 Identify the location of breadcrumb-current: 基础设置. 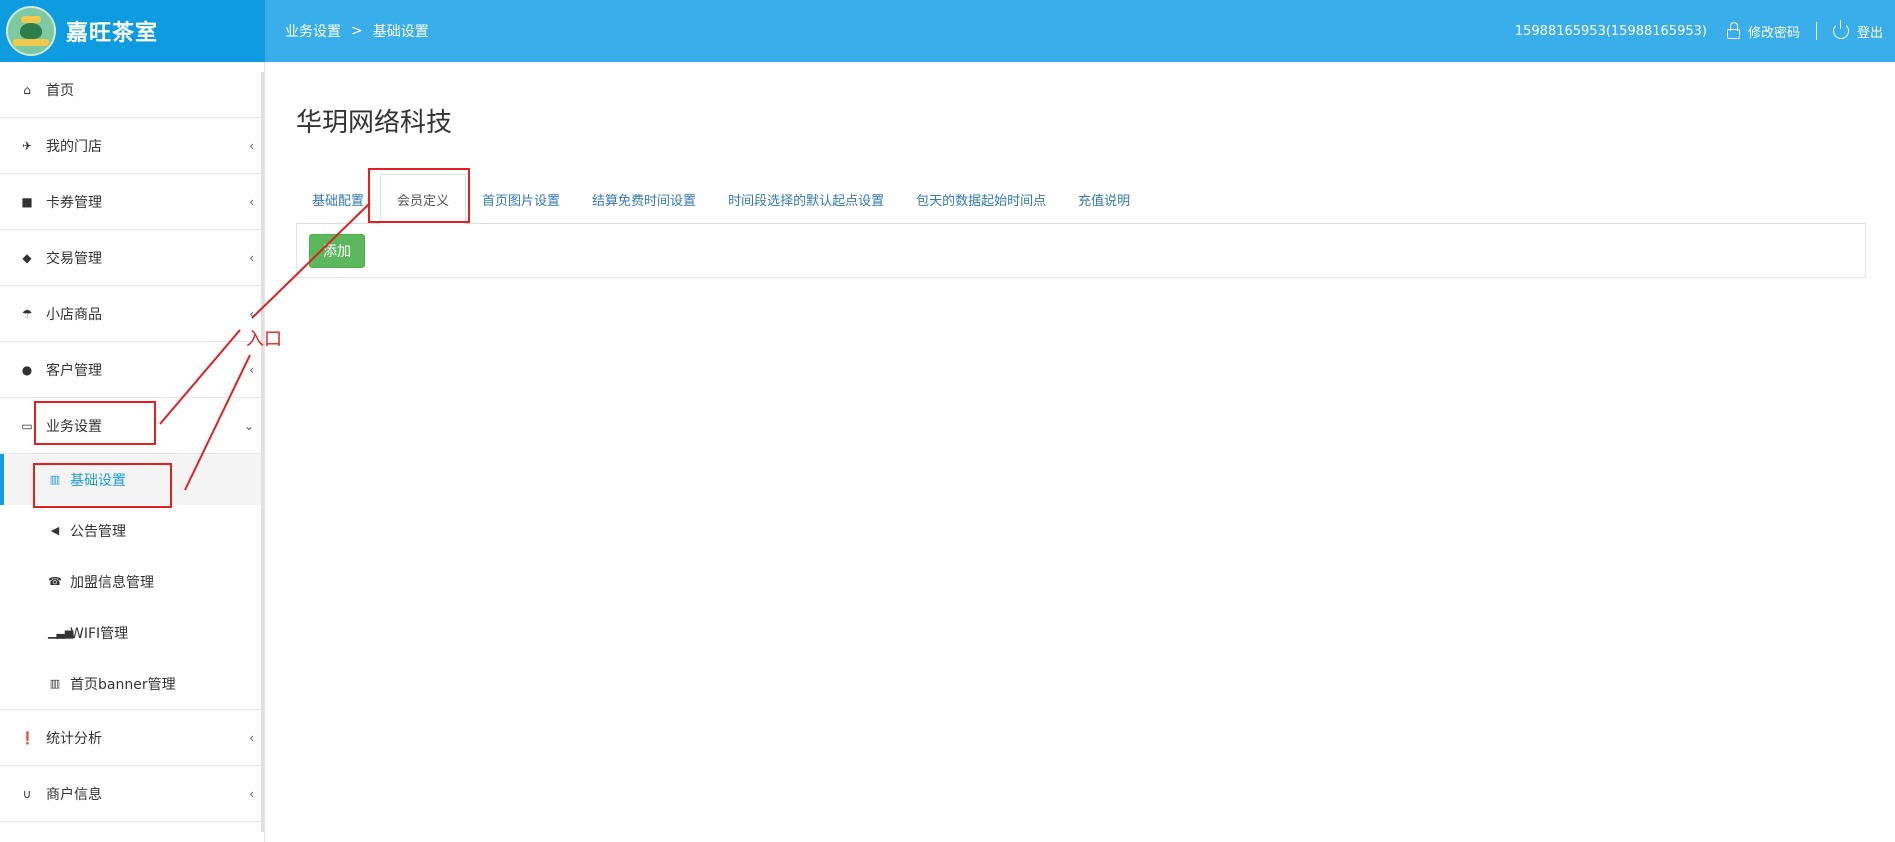
(400, 32).